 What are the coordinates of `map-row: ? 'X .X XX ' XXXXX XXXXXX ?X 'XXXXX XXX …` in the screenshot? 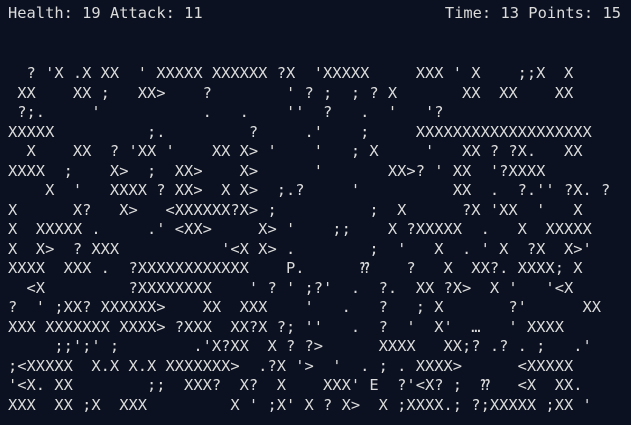 It's located at (291, 73).